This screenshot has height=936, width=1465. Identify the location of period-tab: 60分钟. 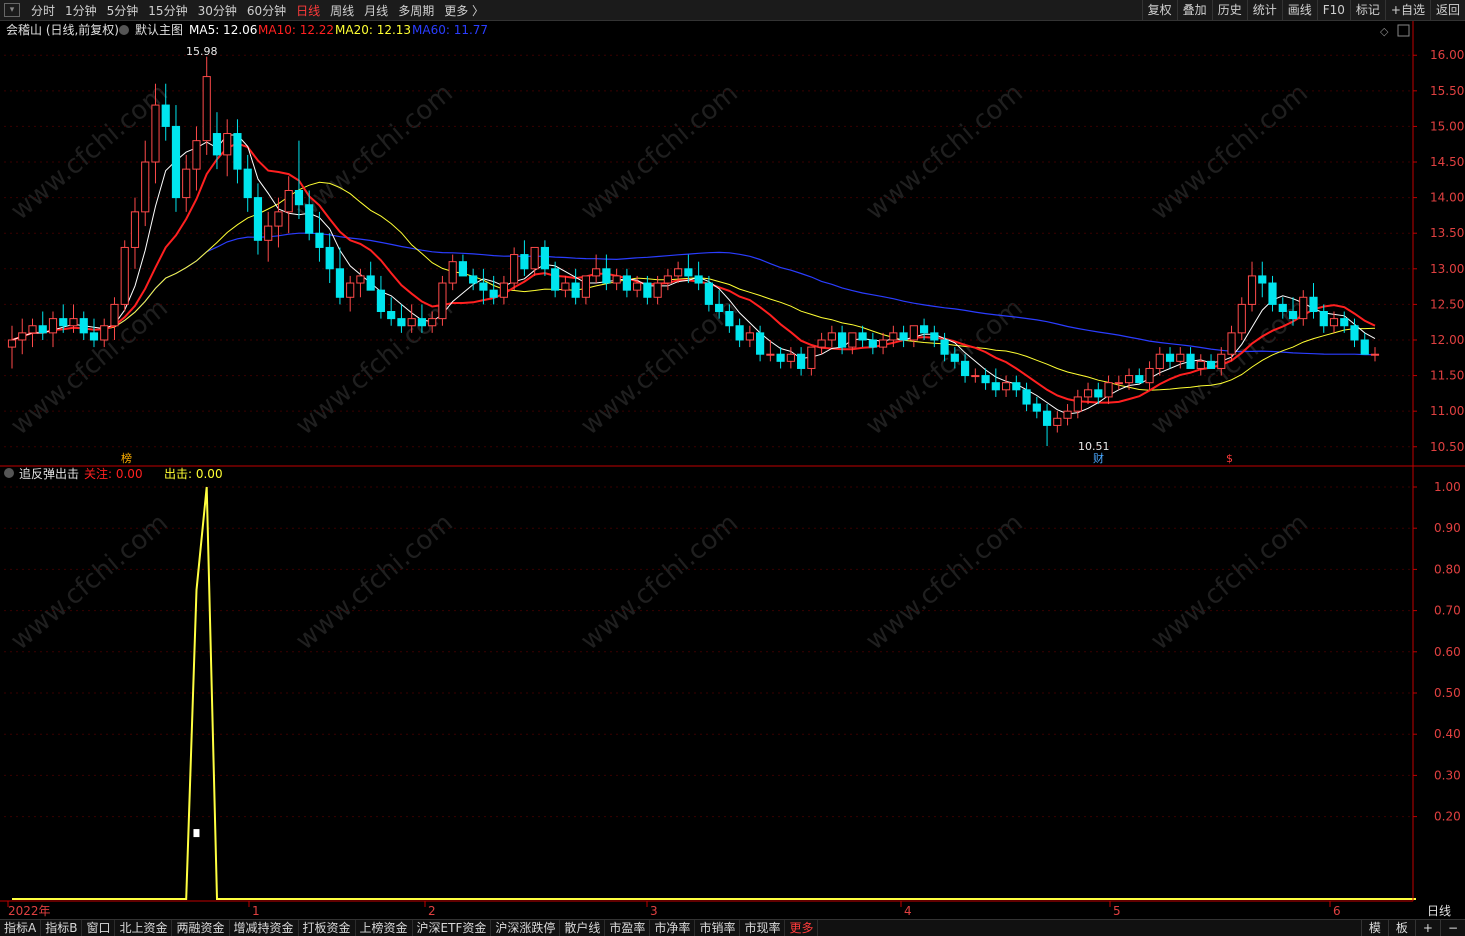
(266, 10).